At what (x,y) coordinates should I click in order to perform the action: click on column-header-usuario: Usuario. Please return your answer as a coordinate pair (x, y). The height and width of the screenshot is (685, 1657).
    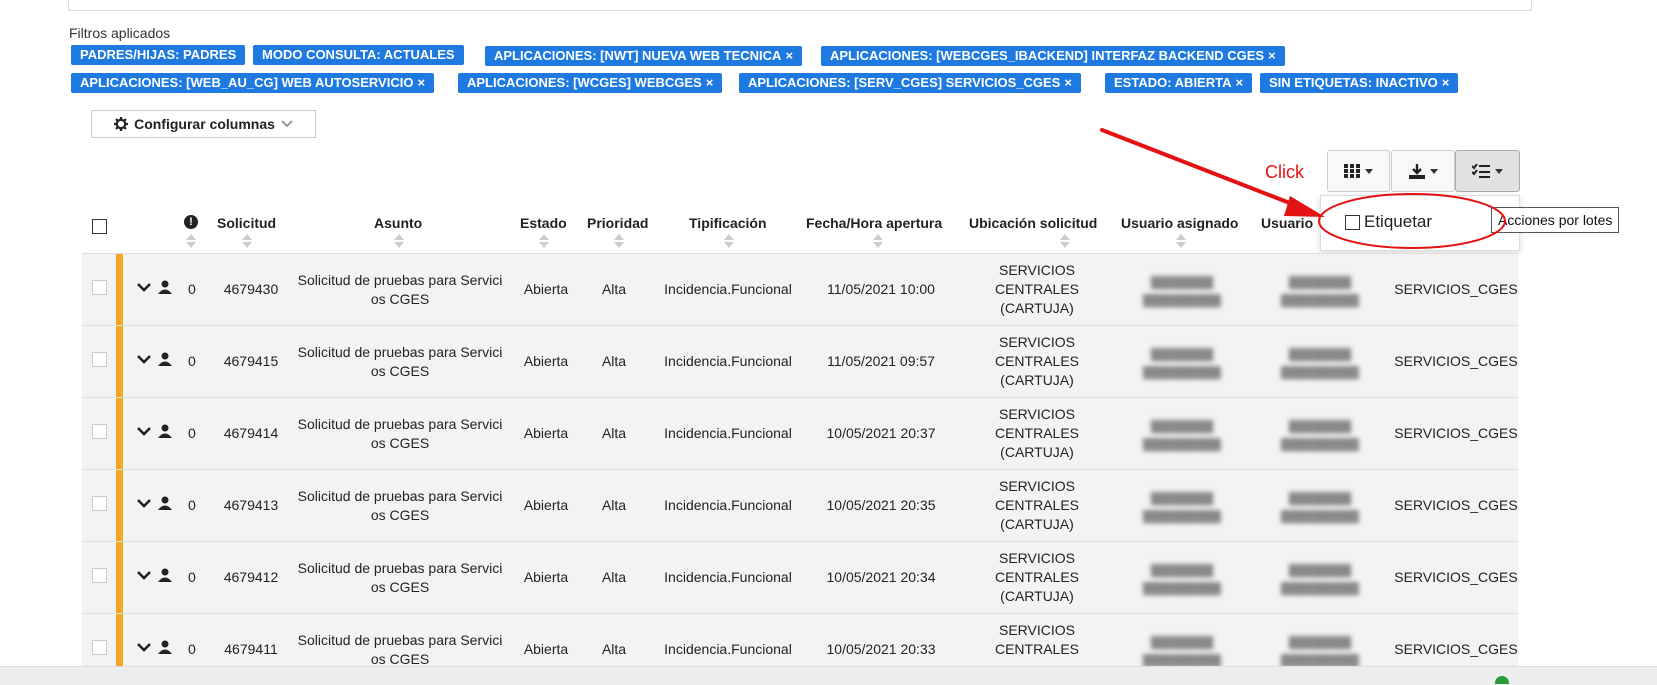
    Looking at the image, I should click on (1287, 223).